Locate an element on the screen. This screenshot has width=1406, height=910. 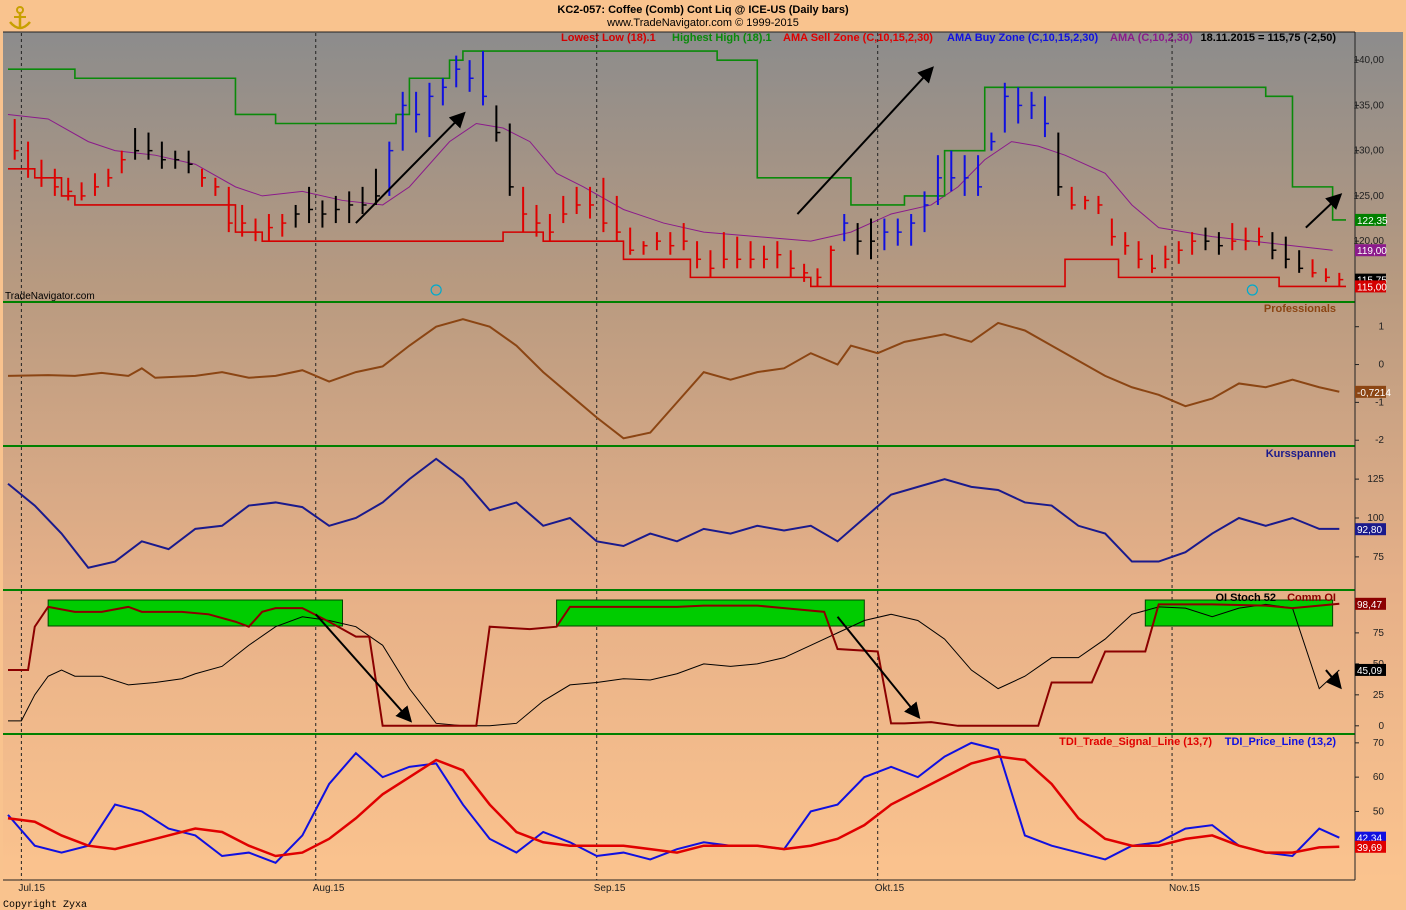
last-bar-readout: 18.11.2015 = 115,75 (-2,50) is located at coordinates (1269, 38).